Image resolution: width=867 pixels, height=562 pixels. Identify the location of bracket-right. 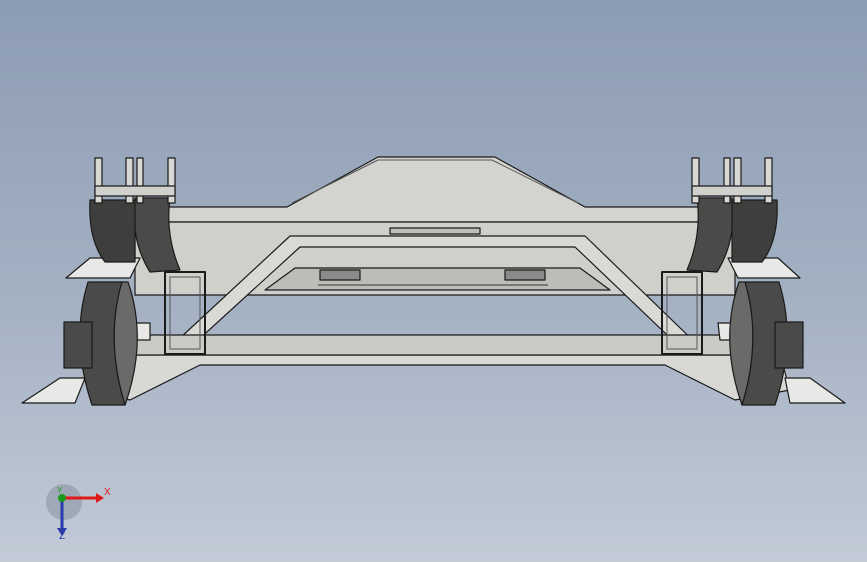
(525, 275).